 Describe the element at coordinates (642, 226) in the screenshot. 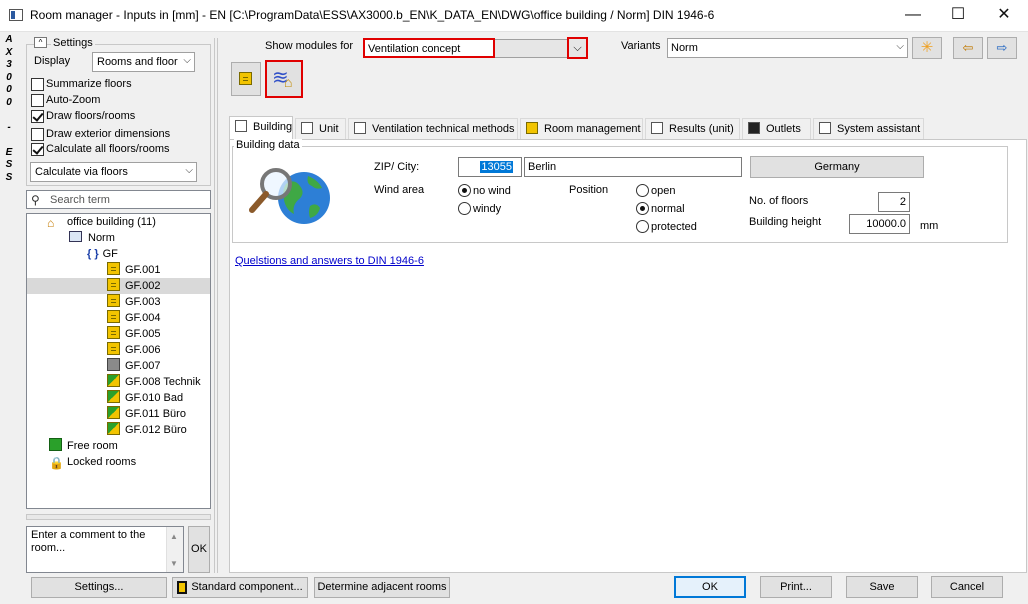

I see `position-protected-radio` at that location.